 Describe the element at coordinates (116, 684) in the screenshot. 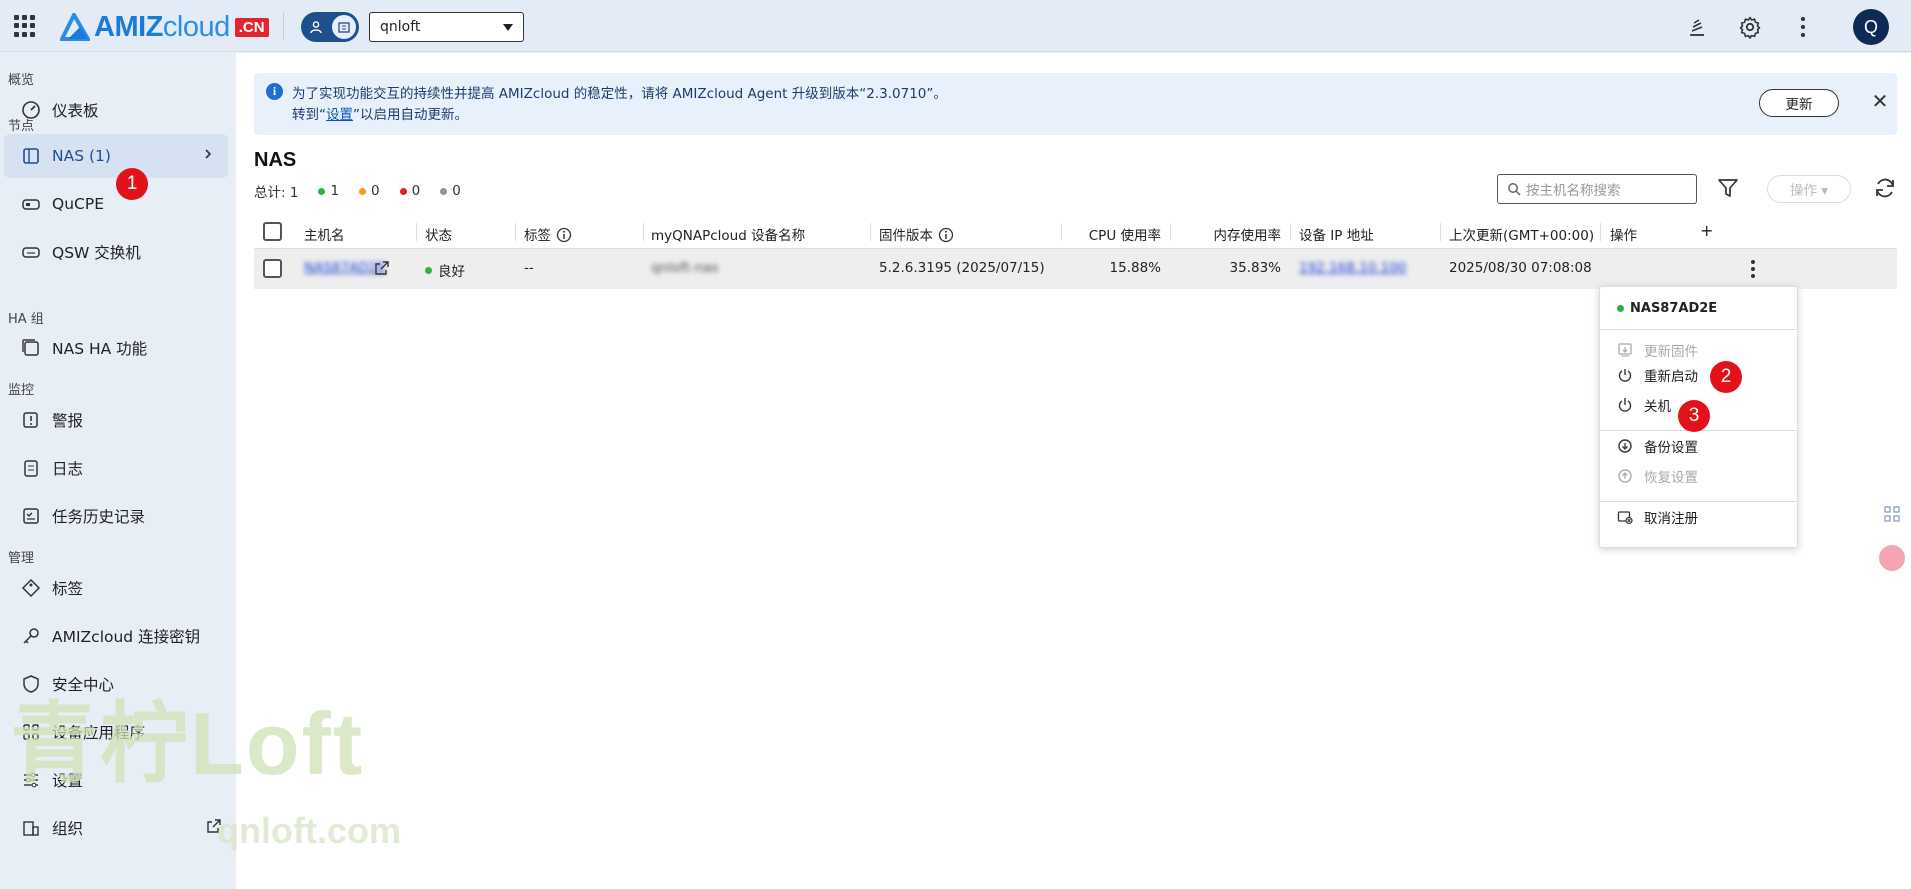

I see `sidebar-item-security-center: 安全中心` at that location.